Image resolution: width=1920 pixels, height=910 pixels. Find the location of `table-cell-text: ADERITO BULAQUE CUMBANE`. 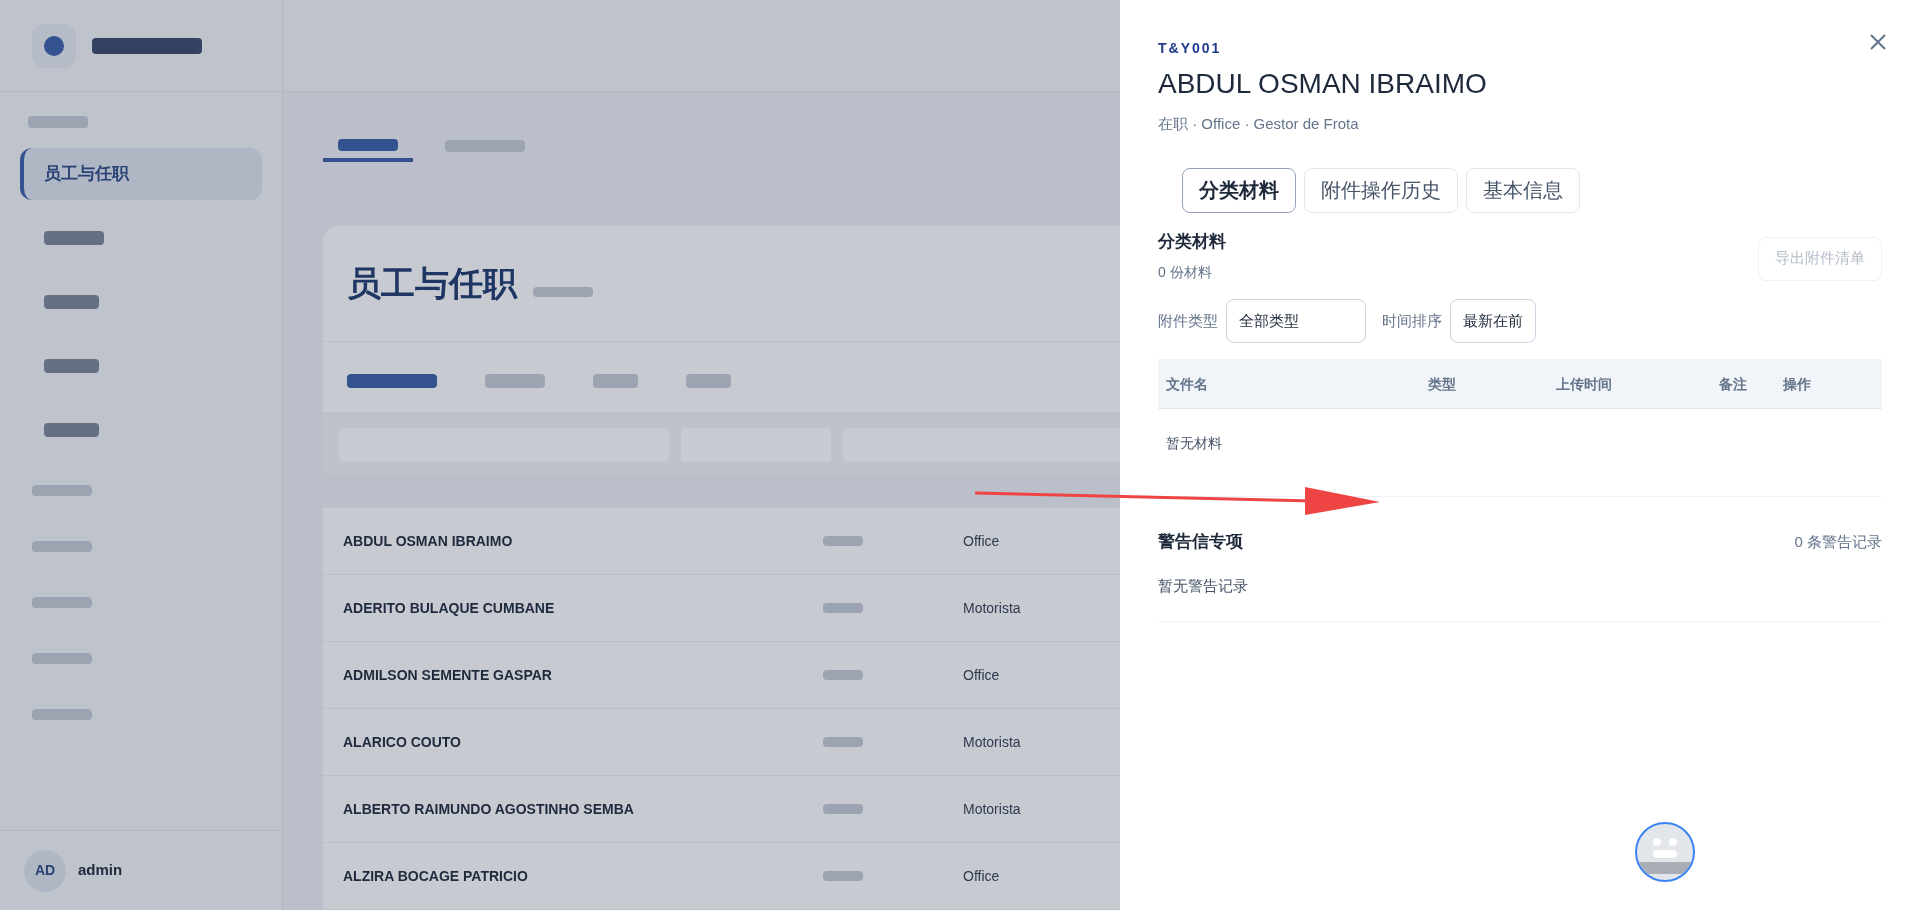

table-cell-text: ADERITO BULAQUE CUMBANE is located at coordinates (449, 608).